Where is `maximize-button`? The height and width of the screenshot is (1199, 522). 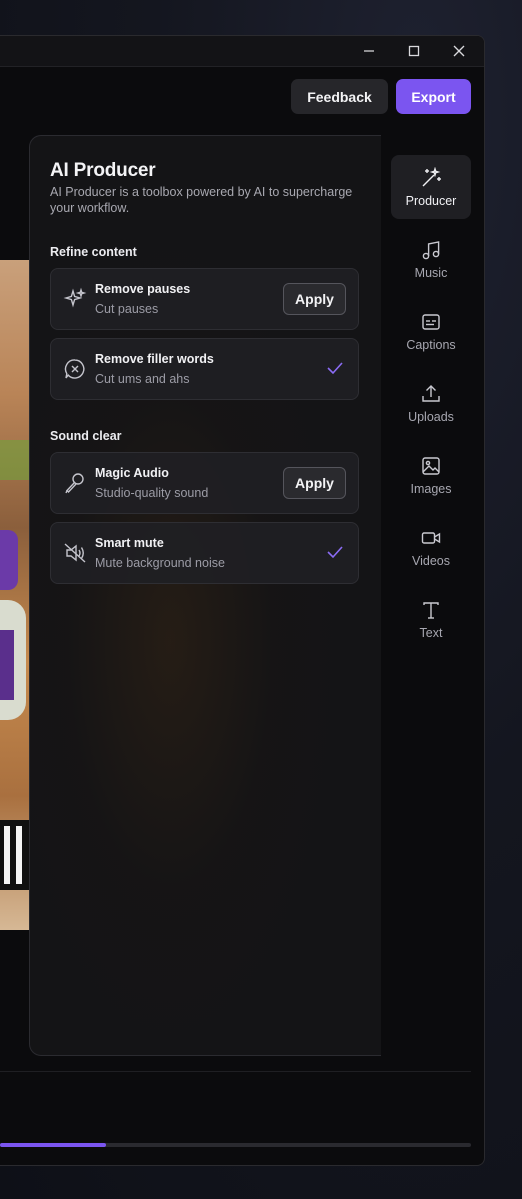
maximize-button is located at coordinates (414, 51).